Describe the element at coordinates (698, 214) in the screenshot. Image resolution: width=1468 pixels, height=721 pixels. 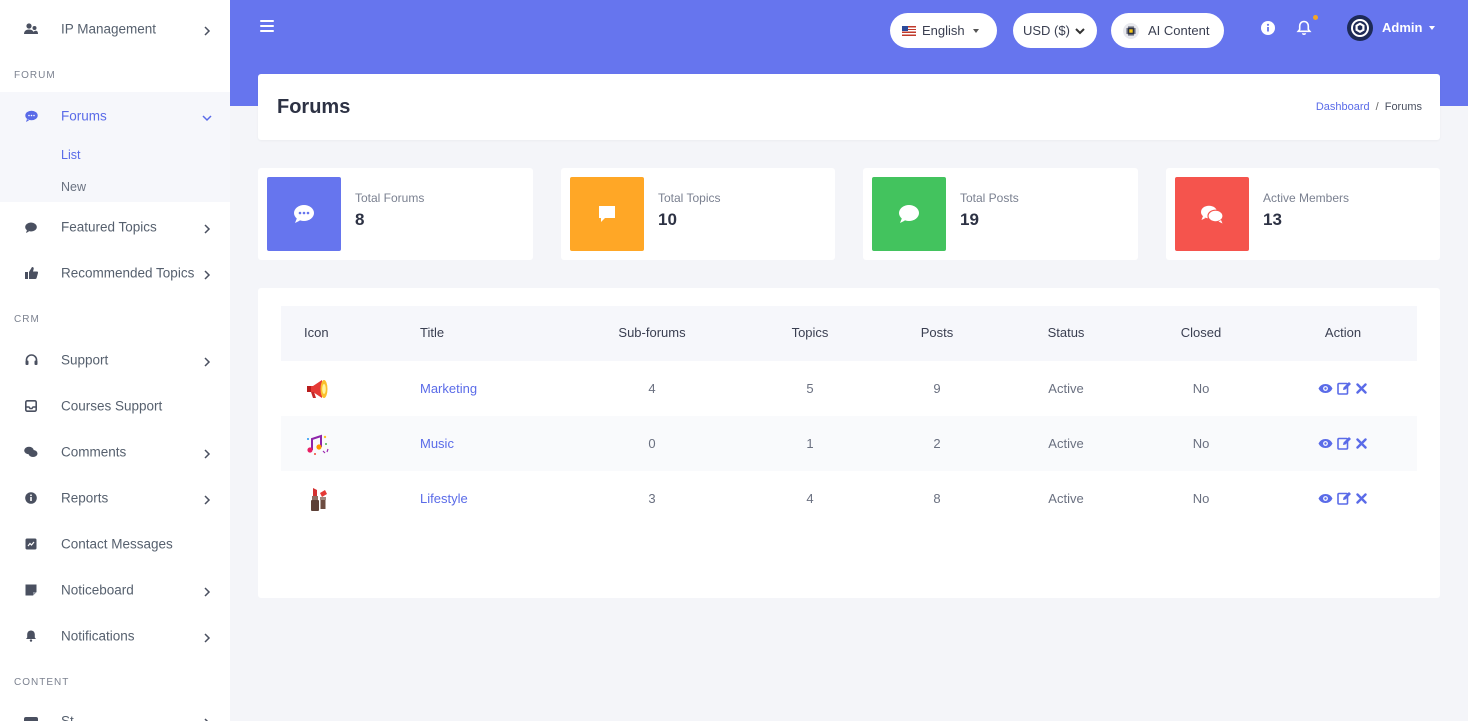
I see `stat-card-total-topics: Total Topics 10` at that location.